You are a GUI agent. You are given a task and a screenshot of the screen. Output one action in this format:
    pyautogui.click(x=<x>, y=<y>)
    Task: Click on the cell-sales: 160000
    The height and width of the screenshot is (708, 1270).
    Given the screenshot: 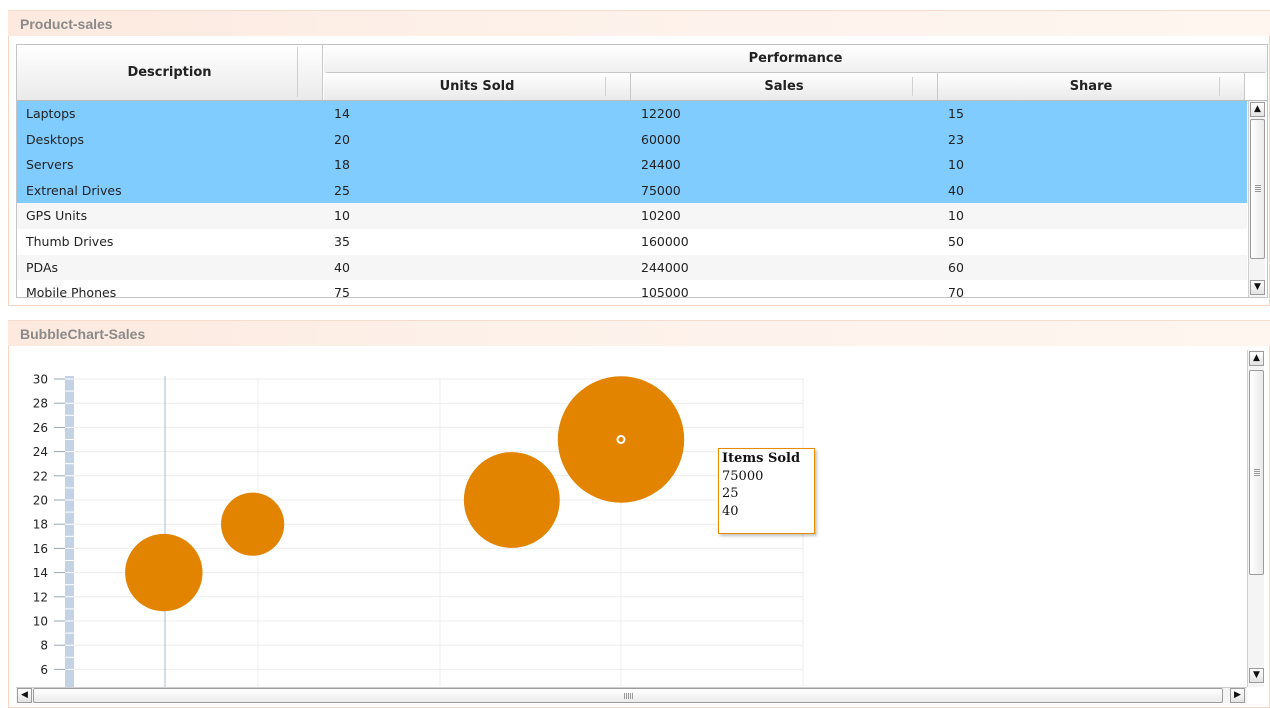 What is the action you would take?
    pyautogui.click(x=665, y=241)
    